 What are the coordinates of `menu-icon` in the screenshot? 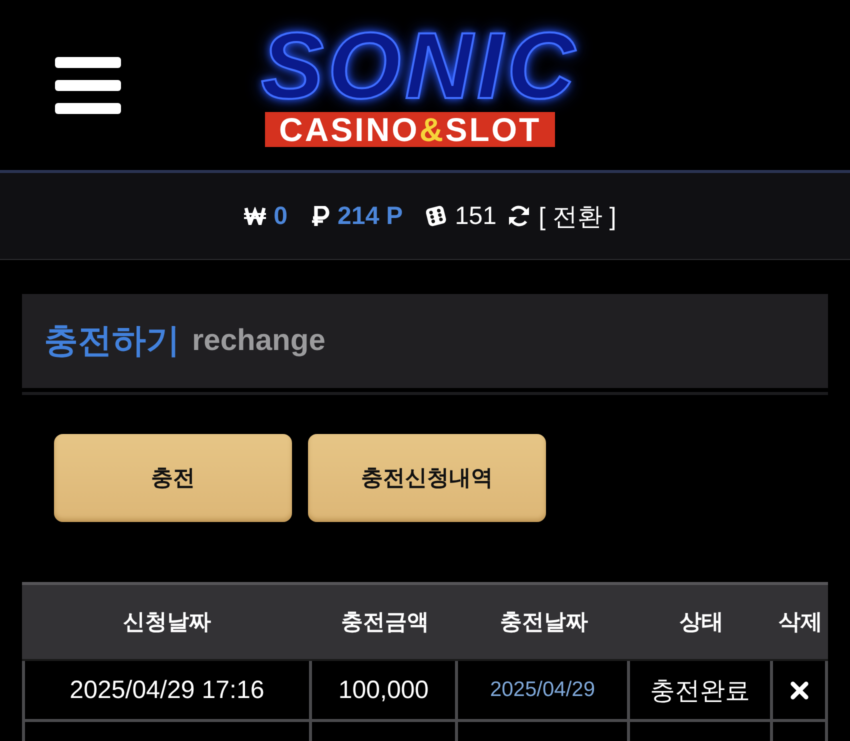 It's located at (88, 85).